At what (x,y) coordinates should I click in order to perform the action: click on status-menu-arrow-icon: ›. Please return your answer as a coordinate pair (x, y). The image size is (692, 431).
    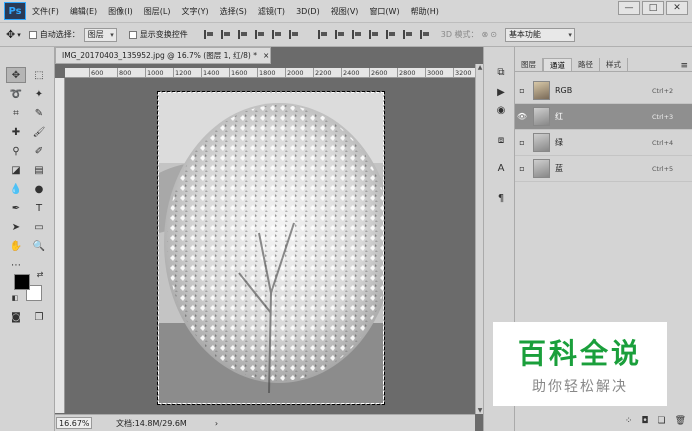
    Looking at the image, I should click on (216, 423).